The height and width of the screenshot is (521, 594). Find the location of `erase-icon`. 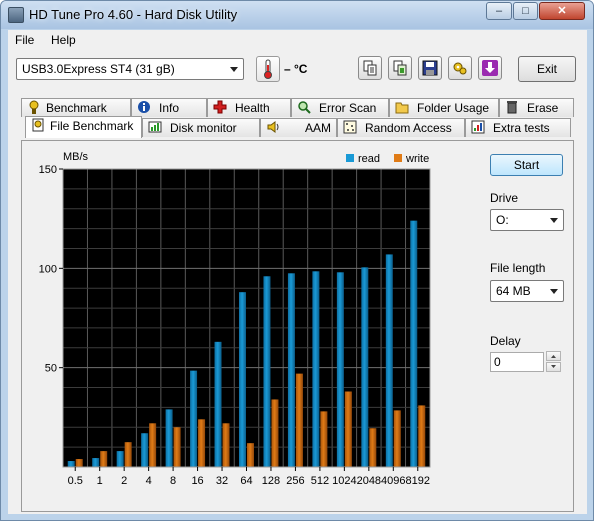

erase-icon is located at coordinates (512, 107).